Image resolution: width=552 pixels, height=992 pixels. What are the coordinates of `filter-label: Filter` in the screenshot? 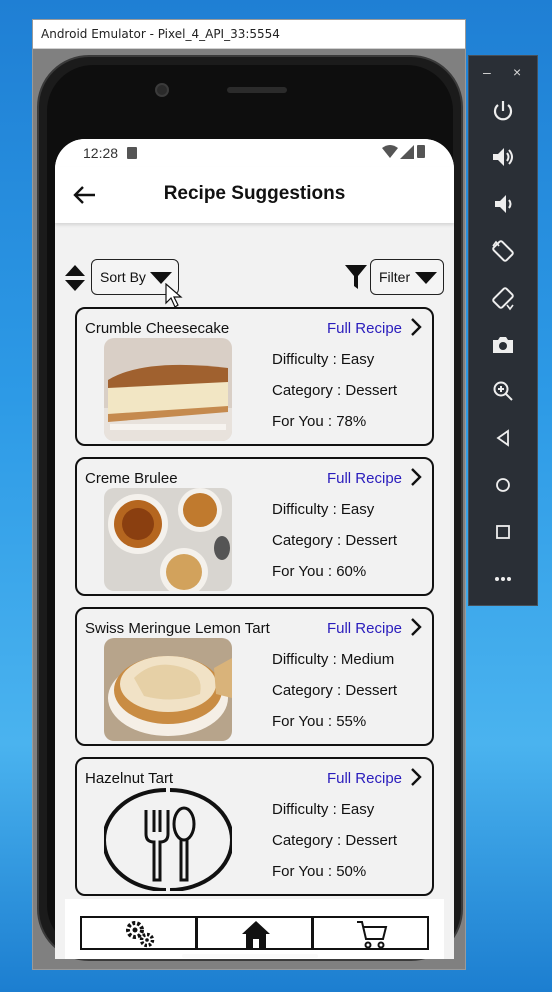 It's located at (395, 277).